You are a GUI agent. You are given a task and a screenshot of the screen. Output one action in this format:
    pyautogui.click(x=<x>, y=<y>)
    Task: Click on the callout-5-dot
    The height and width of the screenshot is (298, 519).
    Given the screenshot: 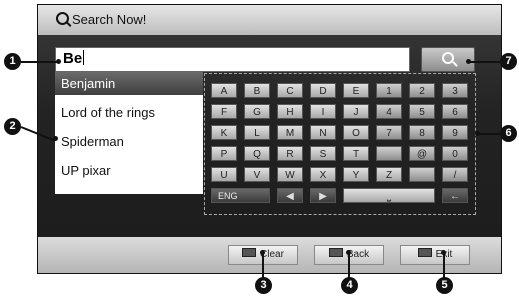 What is the action you would take?
    pyautogui.click(x=443, y=252)
    